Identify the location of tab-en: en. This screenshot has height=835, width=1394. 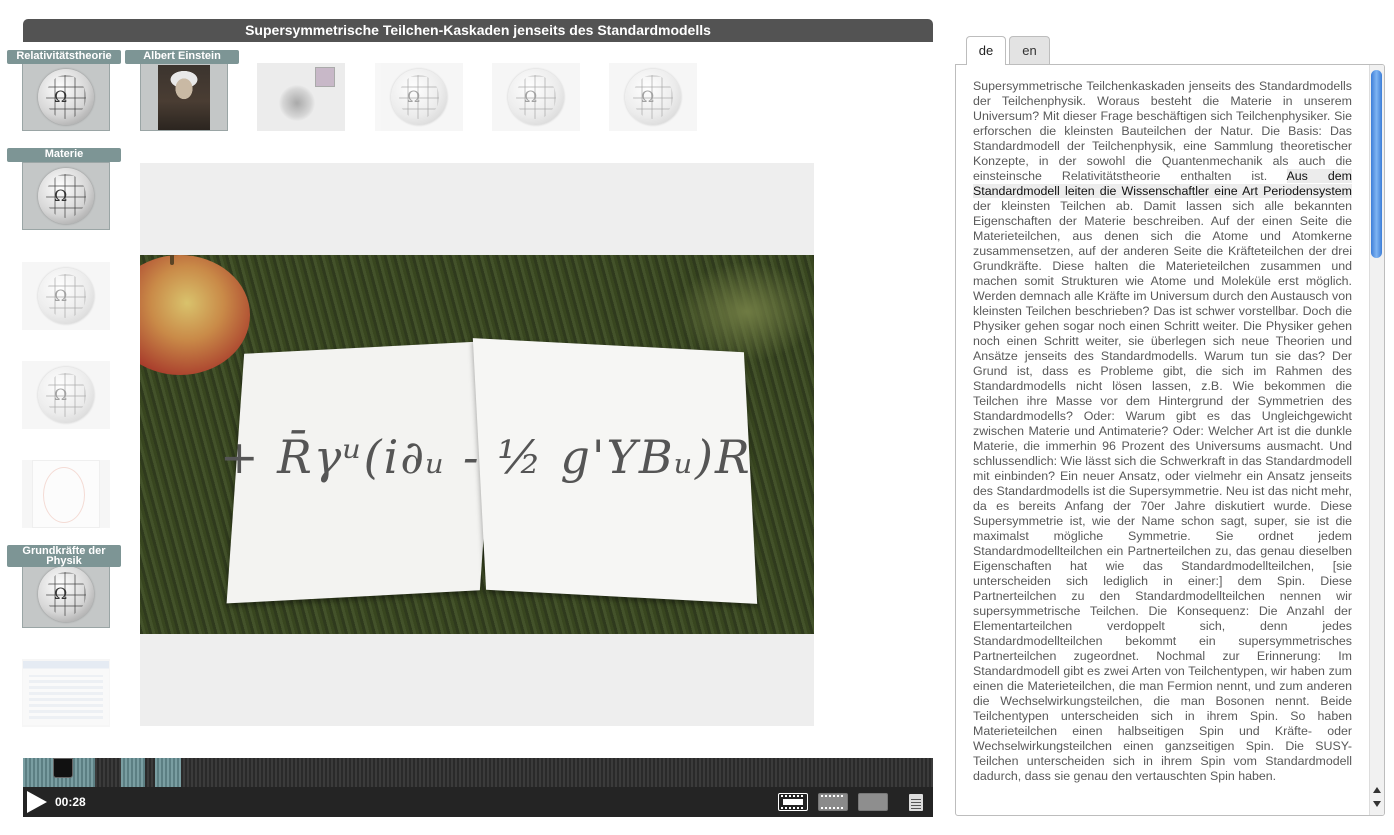
(1029, 50).